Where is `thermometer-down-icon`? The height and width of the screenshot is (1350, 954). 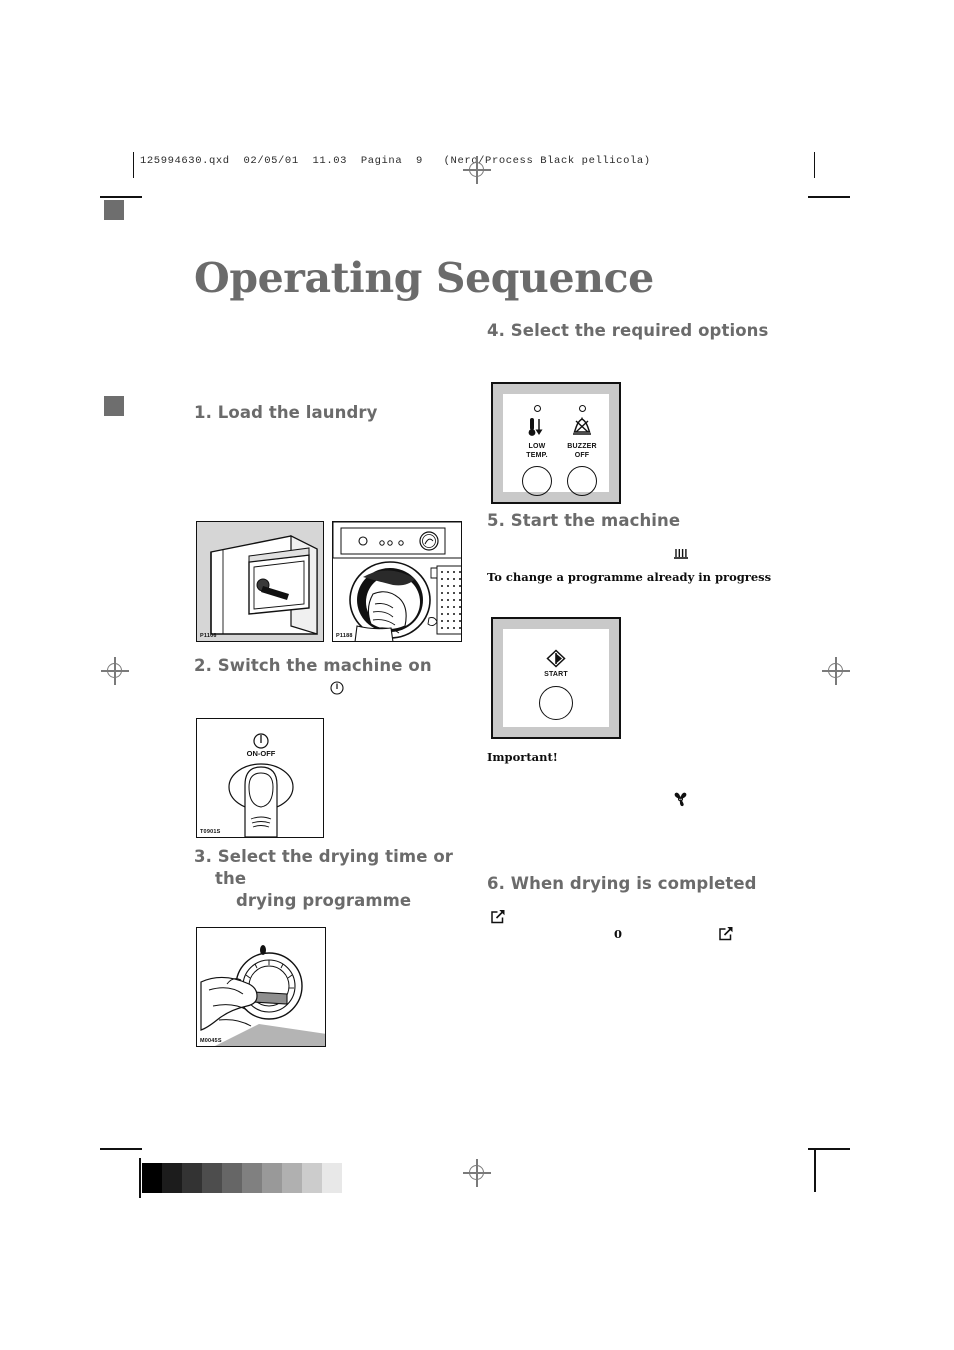
thermometer-down-icon is located at coordinates (537, 429).